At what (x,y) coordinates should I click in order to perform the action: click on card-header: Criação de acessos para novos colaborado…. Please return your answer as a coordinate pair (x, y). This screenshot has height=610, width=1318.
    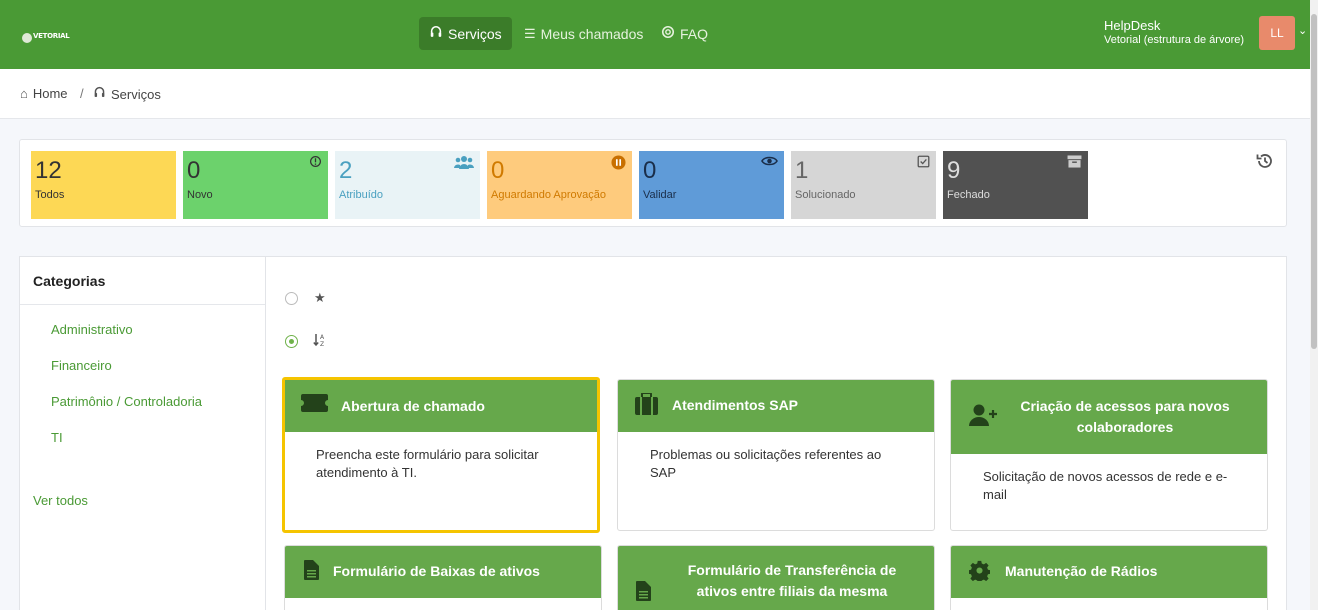
    Looking at the image, I should click on (1109, 417).